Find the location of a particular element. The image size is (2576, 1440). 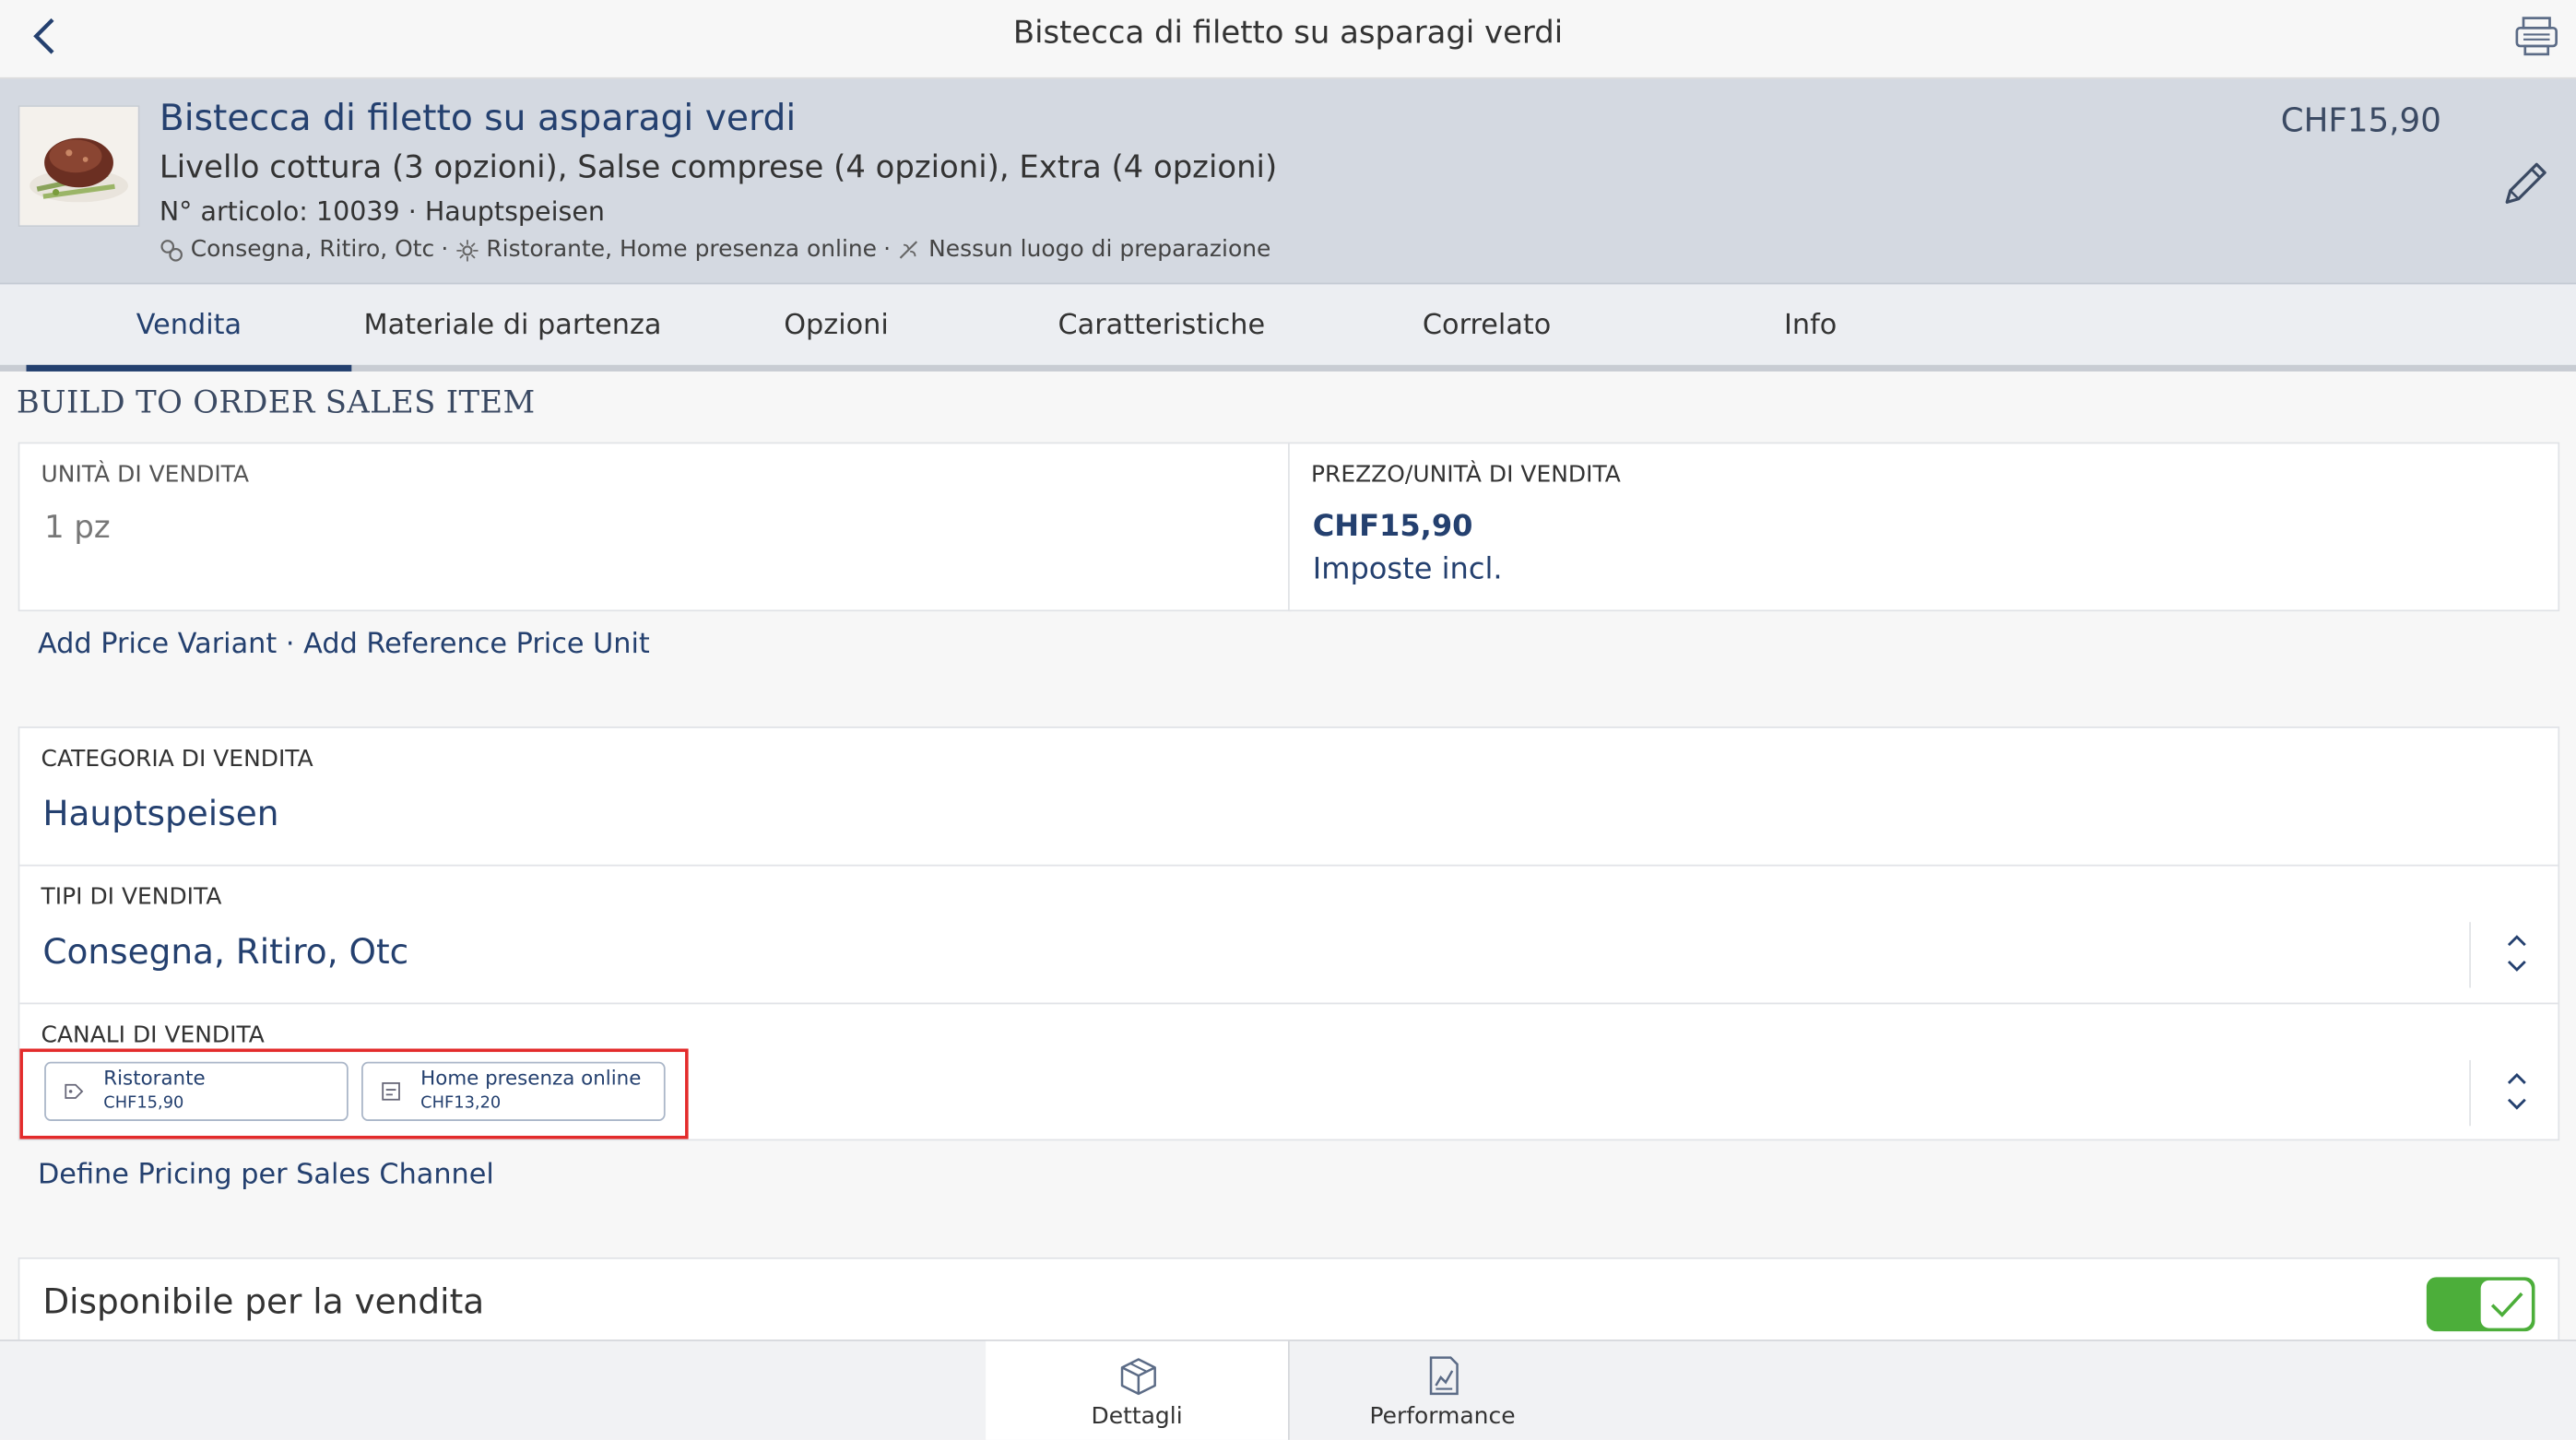

unit-label: UNITÀ DI VENDITA is located at coordinates (145, 475).